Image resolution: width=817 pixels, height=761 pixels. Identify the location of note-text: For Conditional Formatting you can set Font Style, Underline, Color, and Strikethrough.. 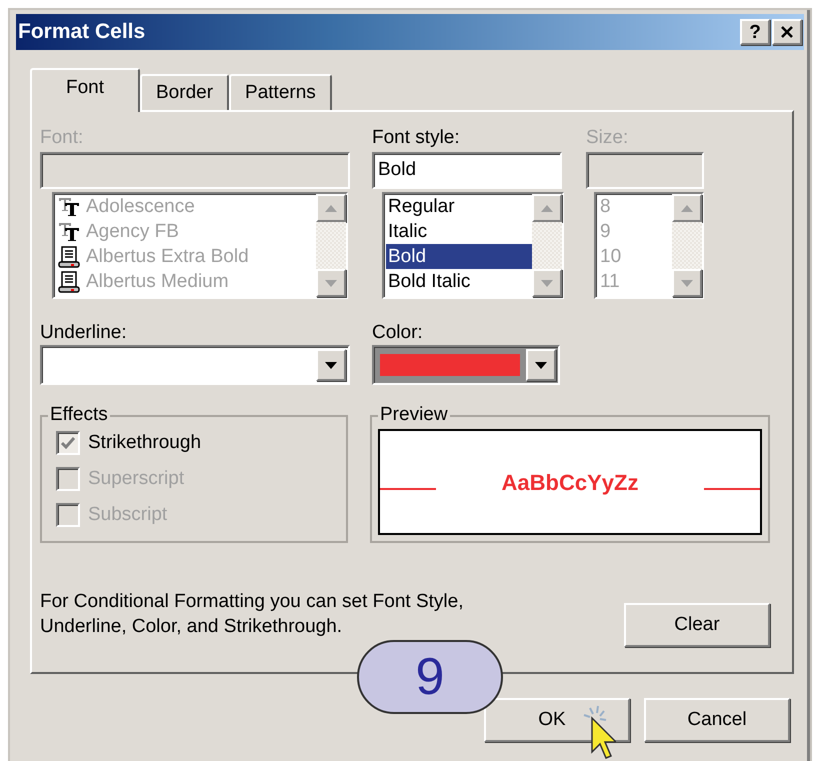
(252, 614).